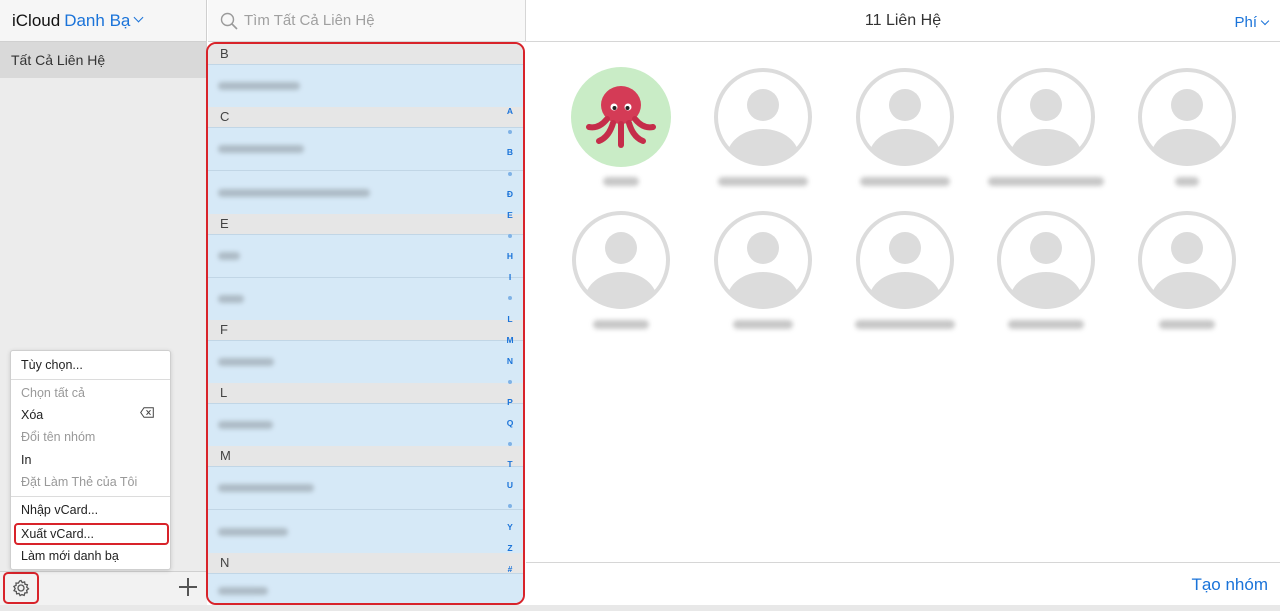 The height and width of the screenshot is (611, 1280). Describe the element at coordinates (365, 393) in the screenshot. I see `section-header-l: L` at that location.